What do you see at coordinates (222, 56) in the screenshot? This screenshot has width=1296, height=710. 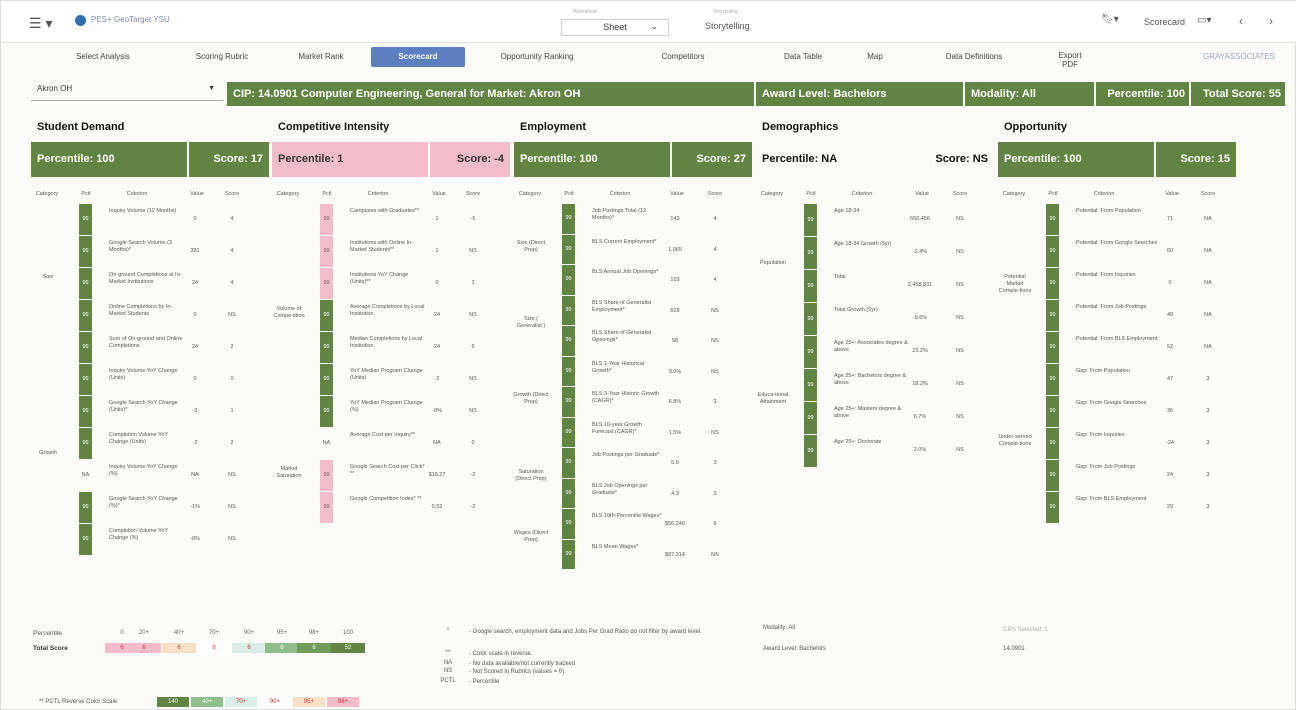 I see `nav-scoring-rubric: Scoring Rubric` at bounding box center [222, 56].